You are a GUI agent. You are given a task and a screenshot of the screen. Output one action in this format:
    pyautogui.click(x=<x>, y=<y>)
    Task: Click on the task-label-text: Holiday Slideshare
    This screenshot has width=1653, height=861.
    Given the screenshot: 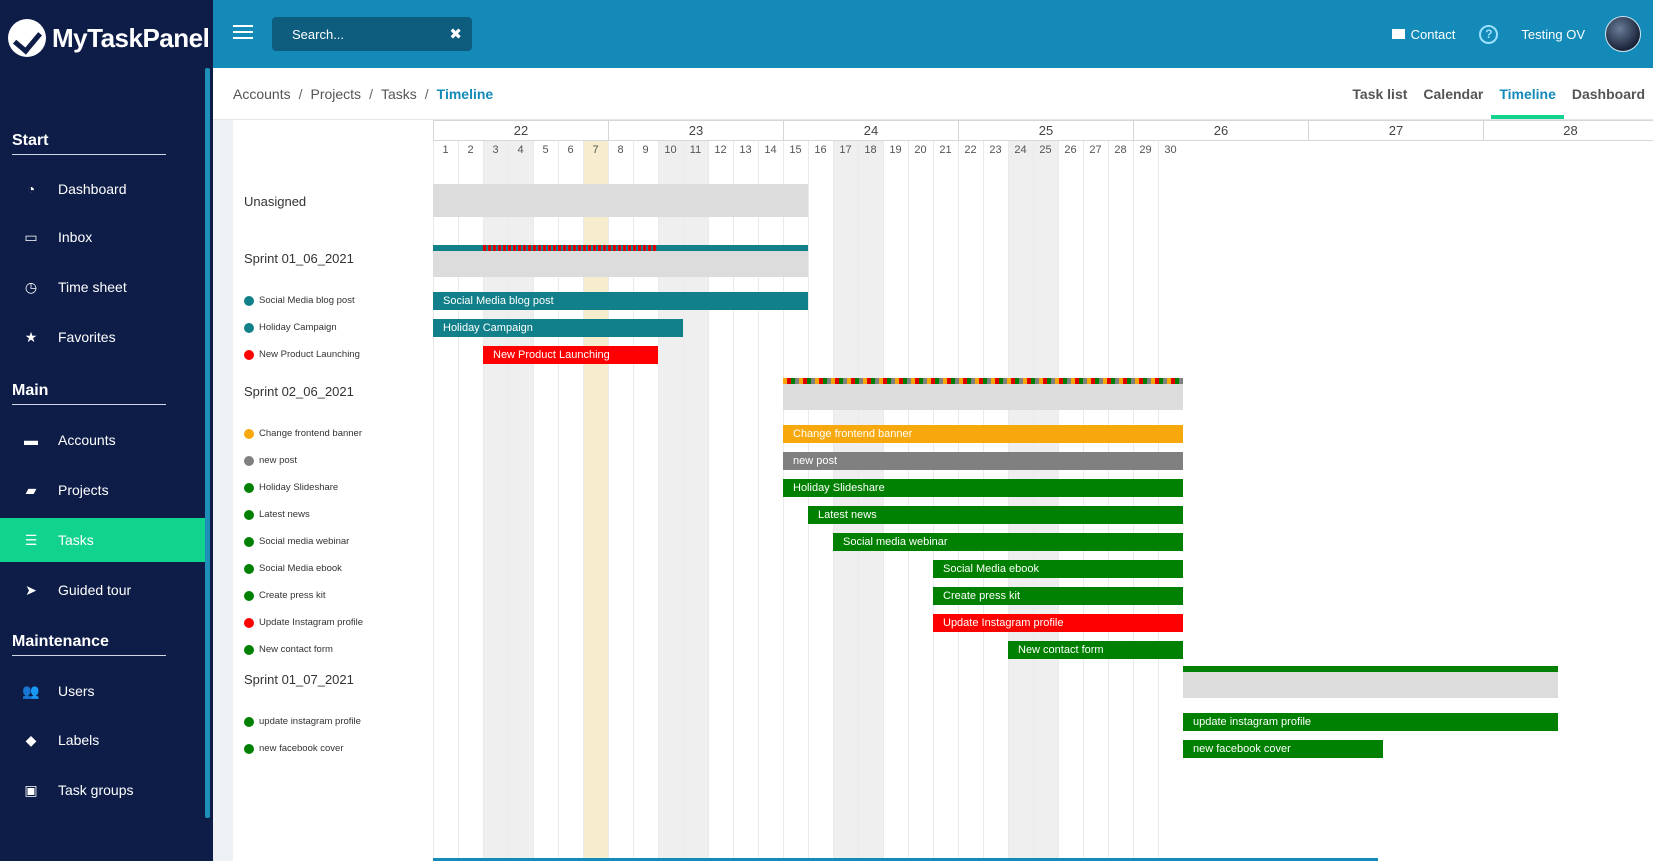 What is the action you would take?
    pyautogui.click(x=299, y=487)
    